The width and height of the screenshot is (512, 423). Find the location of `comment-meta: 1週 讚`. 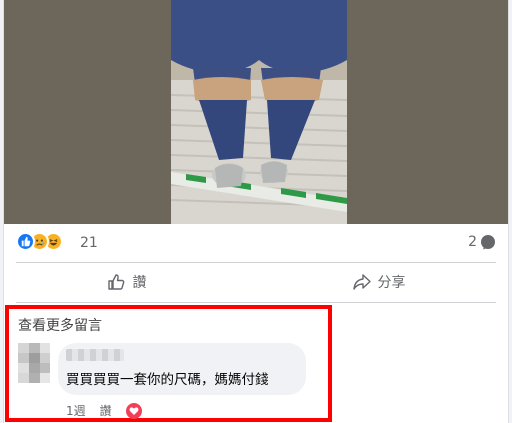

comment-meta: 1週 讚 is located at coordinates (104, 410).